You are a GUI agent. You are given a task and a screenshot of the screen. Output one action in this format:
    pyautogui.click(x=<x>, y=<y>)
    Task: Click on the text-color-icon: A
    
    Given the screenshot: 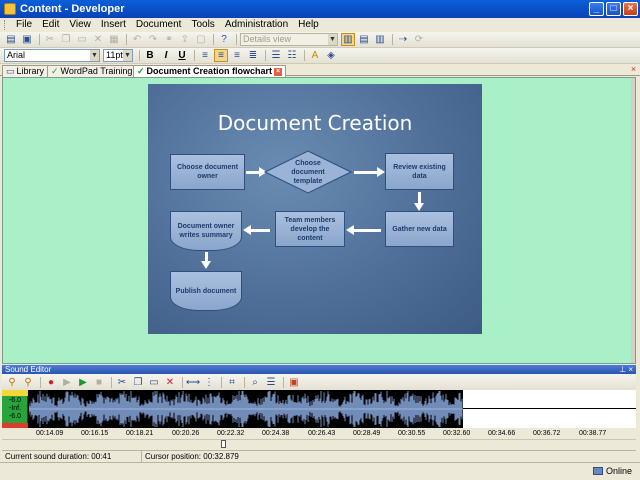 What is the action you would take?
    pyautogui.click(x=315, y=55)
    